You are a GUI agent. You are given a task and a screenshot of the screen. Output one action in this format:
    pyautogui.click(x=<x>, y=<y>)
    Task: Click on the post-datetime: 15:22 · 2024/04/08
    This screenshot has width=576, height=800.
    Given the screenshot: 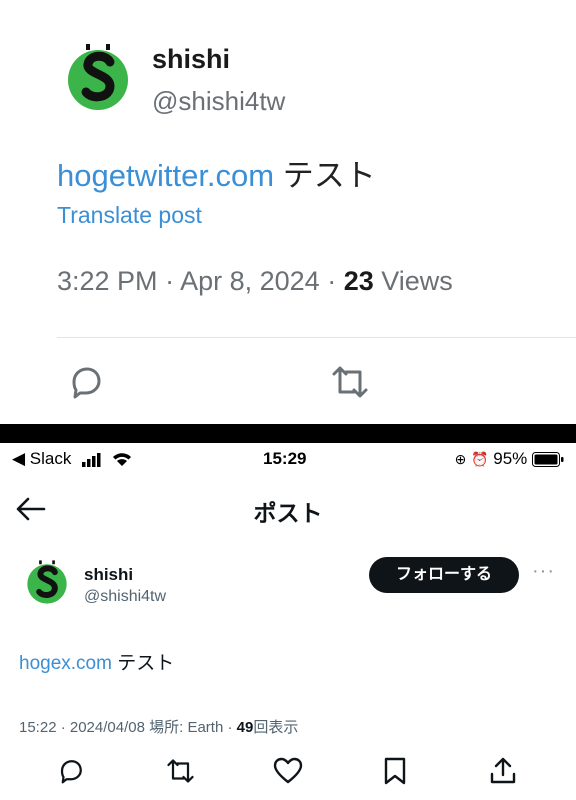 What is the action you would take?
    pyautogui.click(x=82, y=727)
    